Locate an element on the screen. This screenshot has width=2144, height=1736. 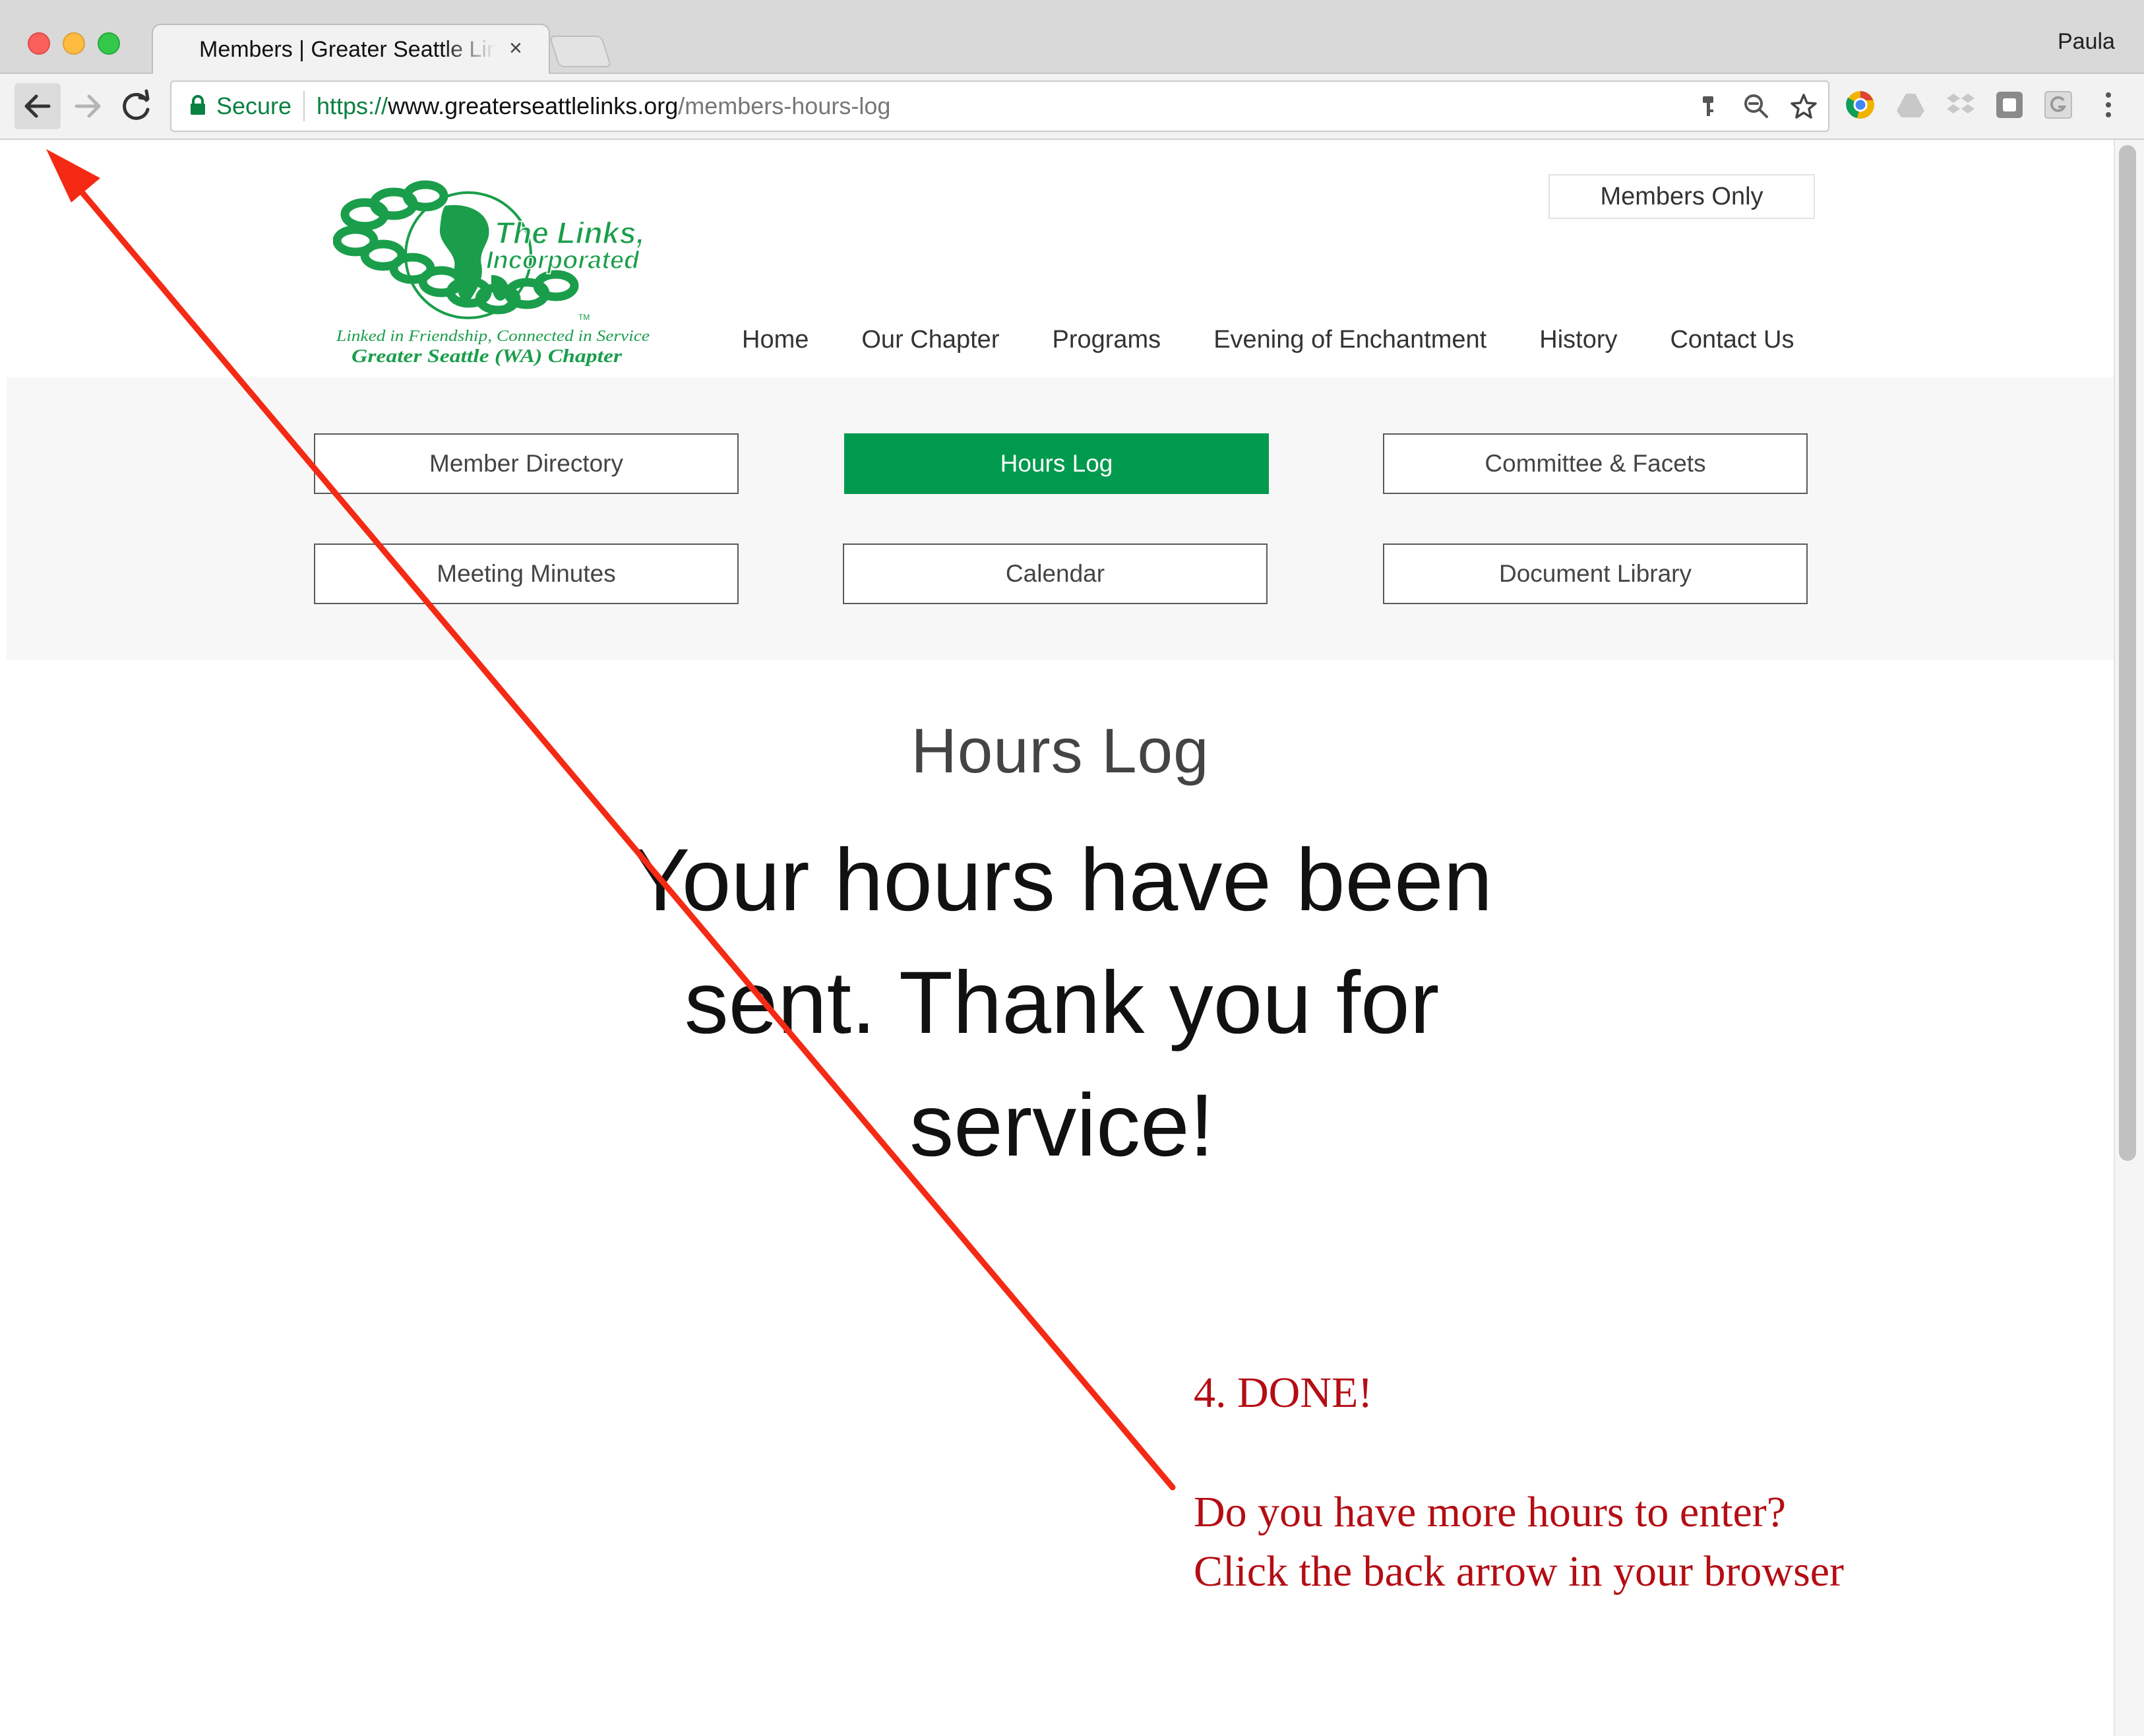
url-scheme: https:// is located at coordinates (352, 105).